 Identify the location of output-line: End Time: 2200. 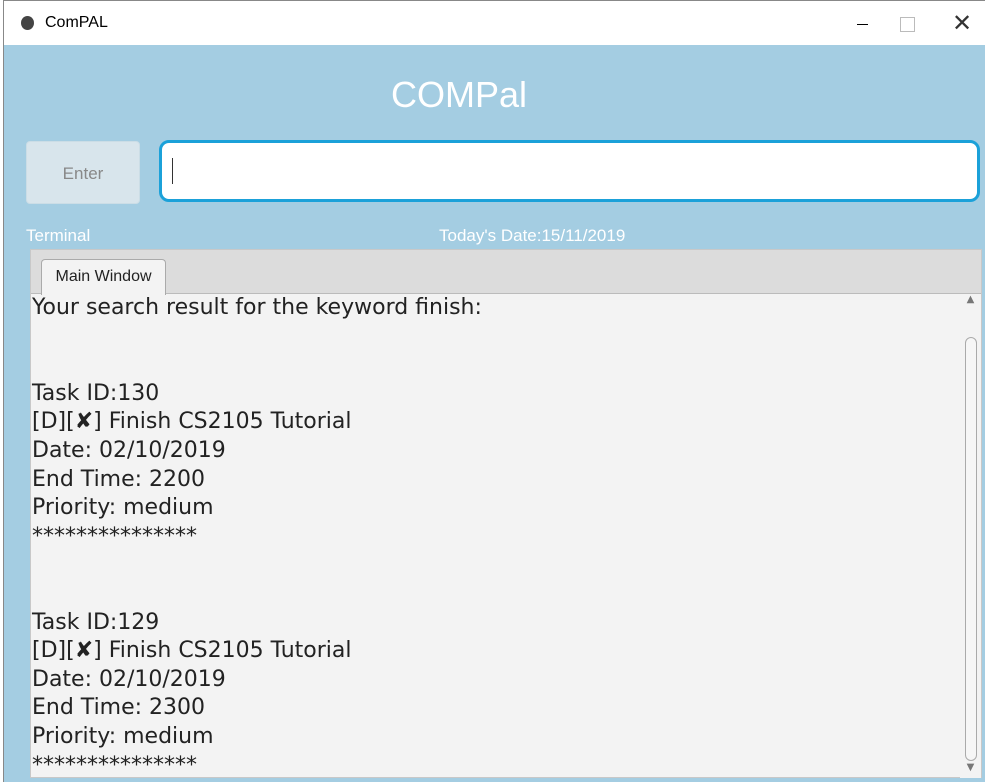
(119, 479).